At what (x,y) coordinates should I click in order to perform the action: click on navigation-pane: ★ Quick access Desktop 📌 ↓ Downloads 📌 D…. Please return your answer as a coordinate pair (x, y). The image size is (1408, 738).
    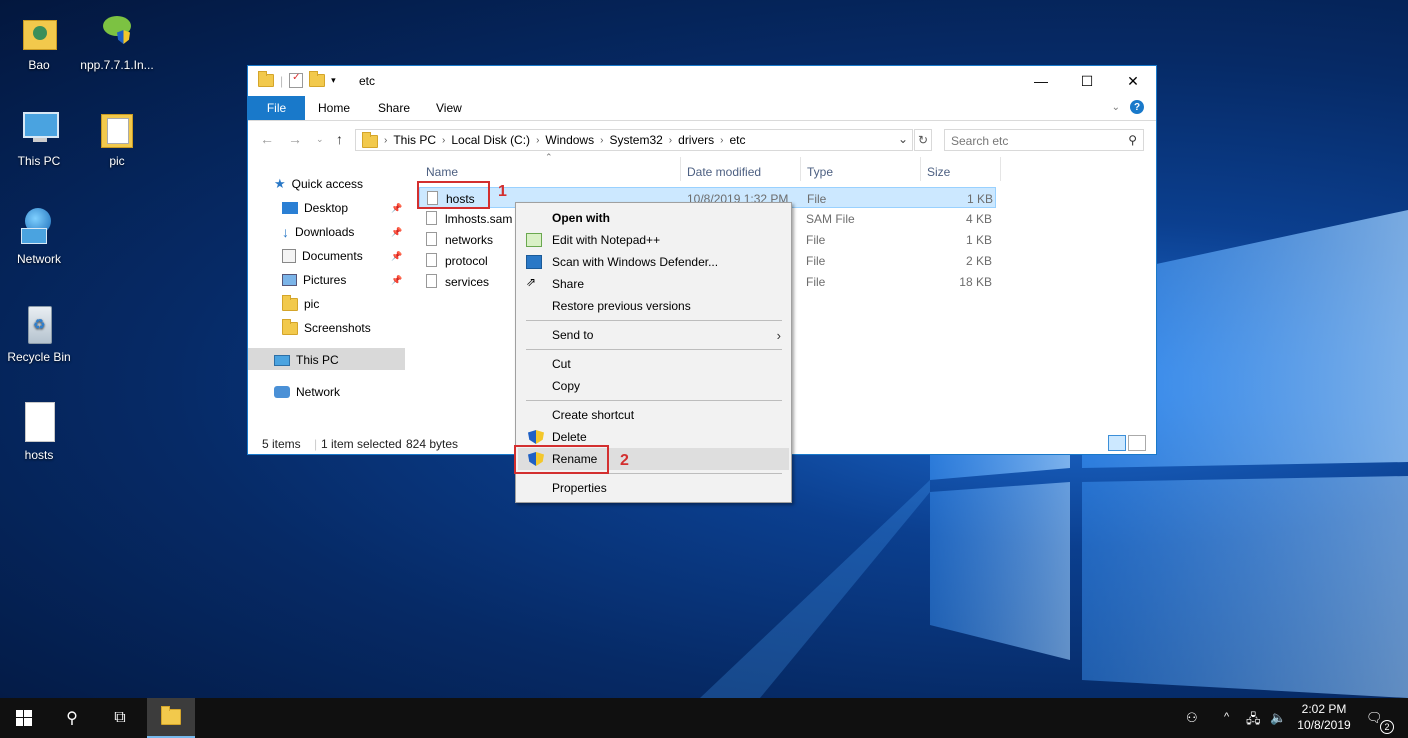
    Looking at the image, I should click on (327, 292).